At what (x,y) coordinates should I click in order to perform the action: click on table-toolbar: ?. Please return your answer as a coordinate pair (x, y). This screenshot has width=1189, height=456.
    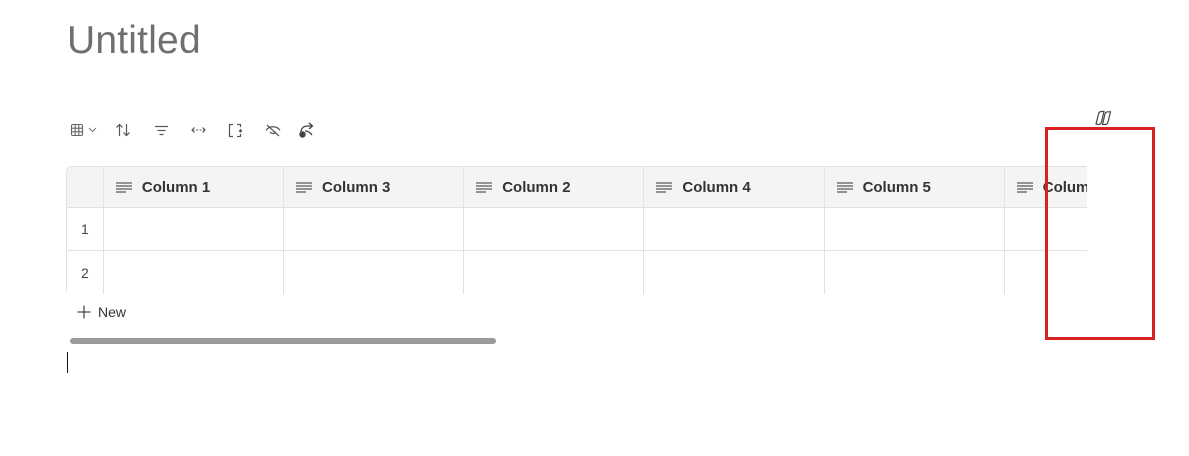
    Looking at the image, I should click on (196, 130).